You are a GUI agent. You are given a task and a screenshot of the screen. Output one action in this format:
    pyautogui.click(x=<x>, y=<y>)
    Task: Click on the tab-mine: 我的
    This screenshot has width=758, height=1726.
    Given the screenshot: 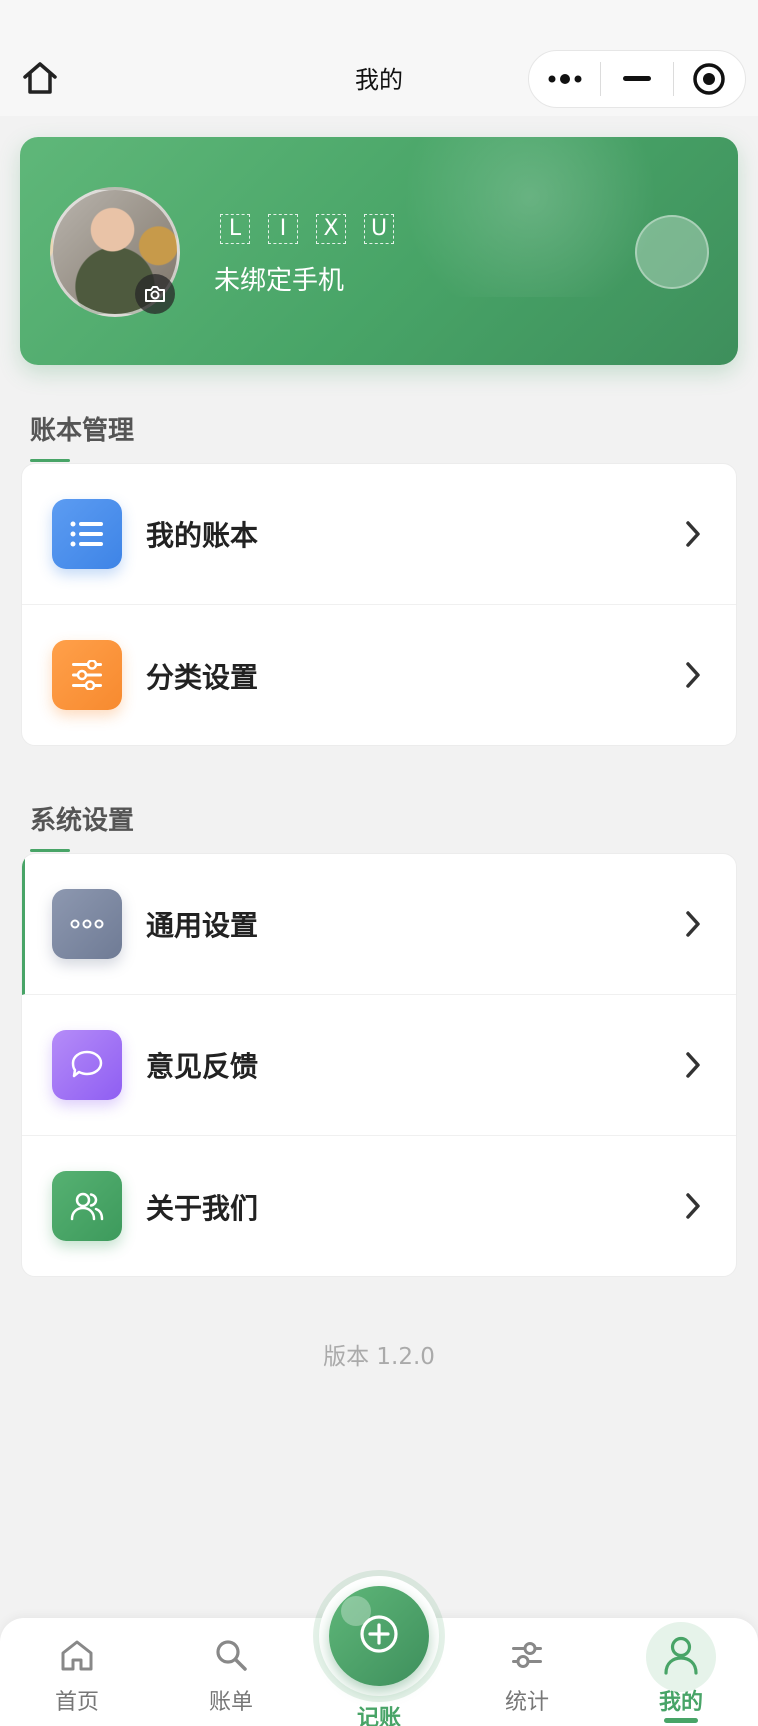 What is the action you would take?
    pyautogui.click(x=681, y=1672)
    